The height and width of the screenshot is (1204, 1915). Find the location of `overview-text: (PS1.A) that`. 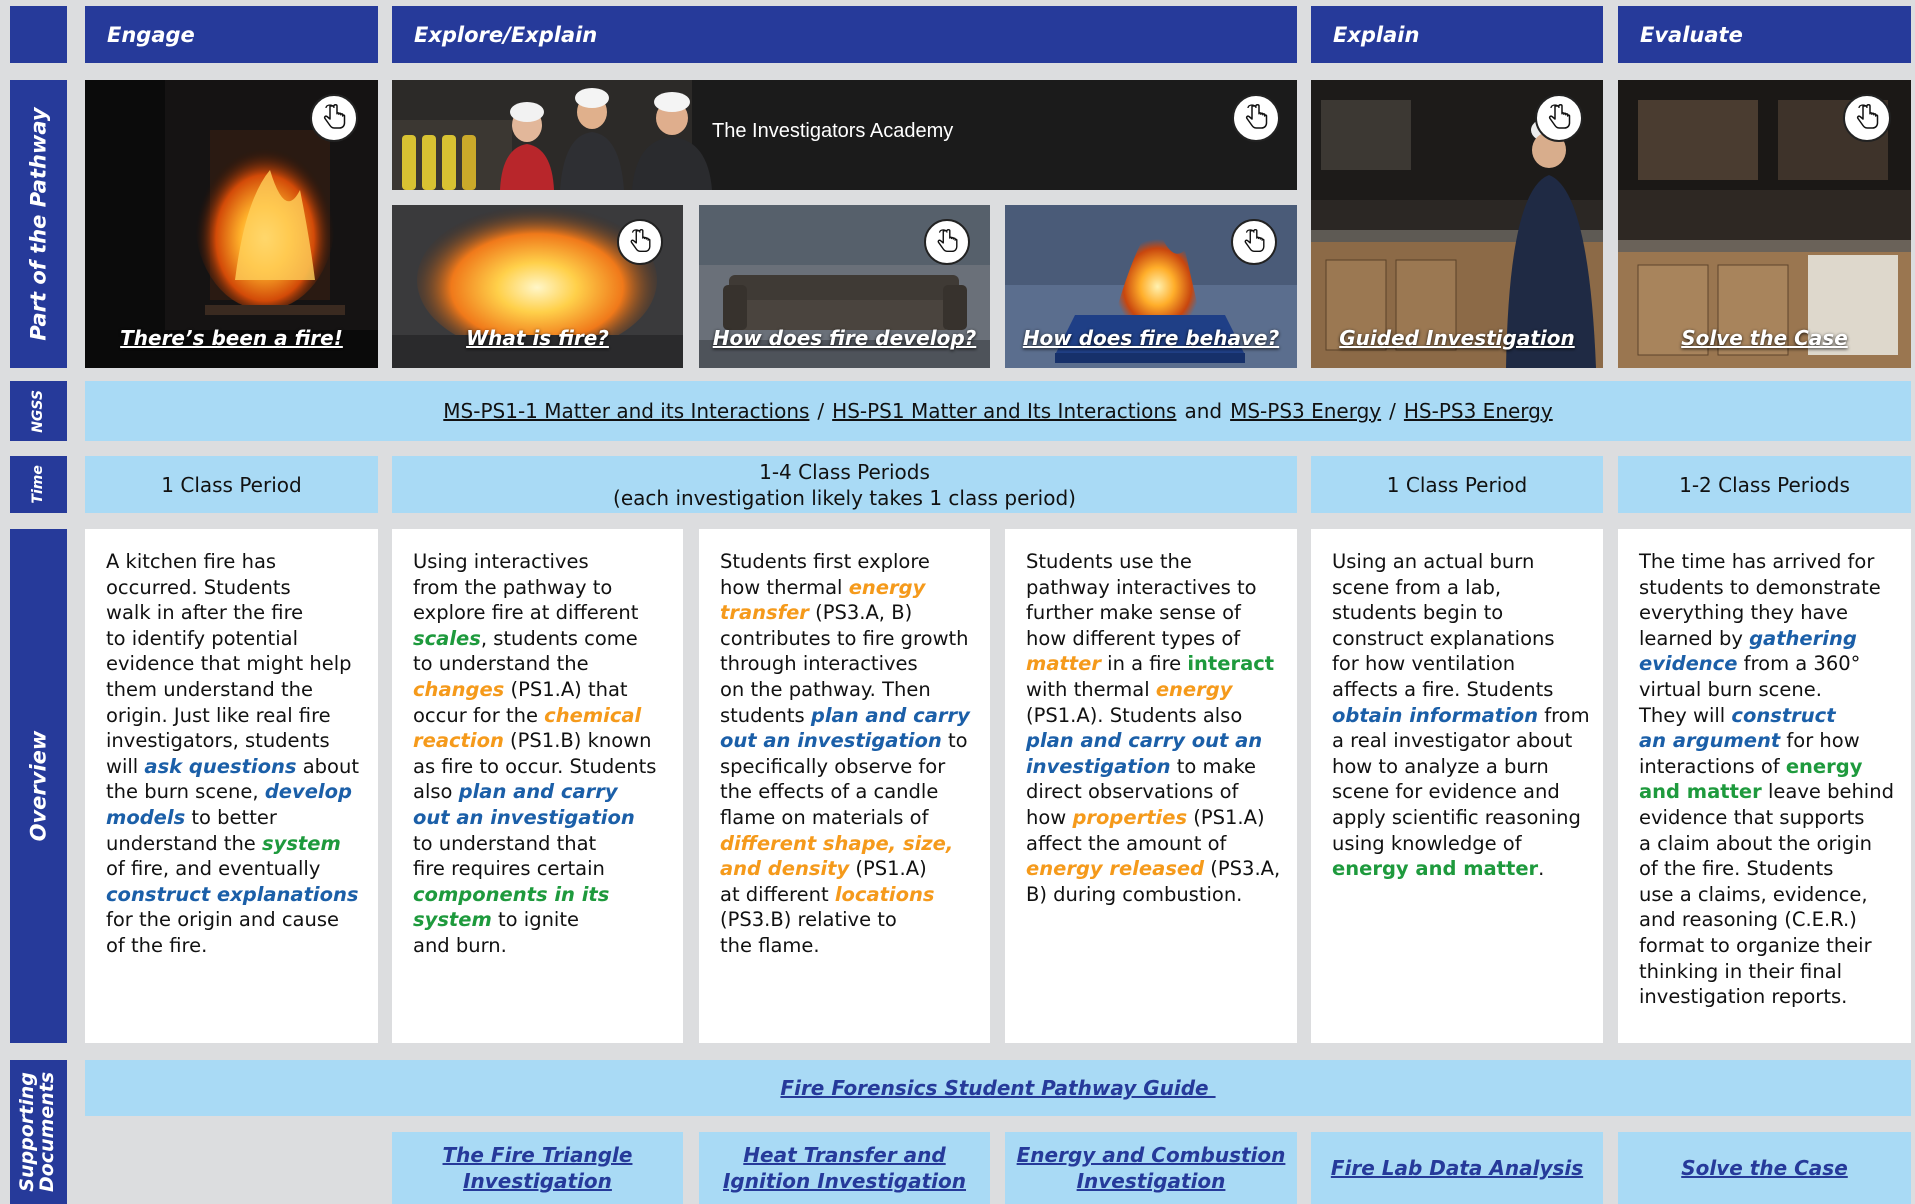

overview-text: (PS1.A) that is located at coordinates (566, 689).